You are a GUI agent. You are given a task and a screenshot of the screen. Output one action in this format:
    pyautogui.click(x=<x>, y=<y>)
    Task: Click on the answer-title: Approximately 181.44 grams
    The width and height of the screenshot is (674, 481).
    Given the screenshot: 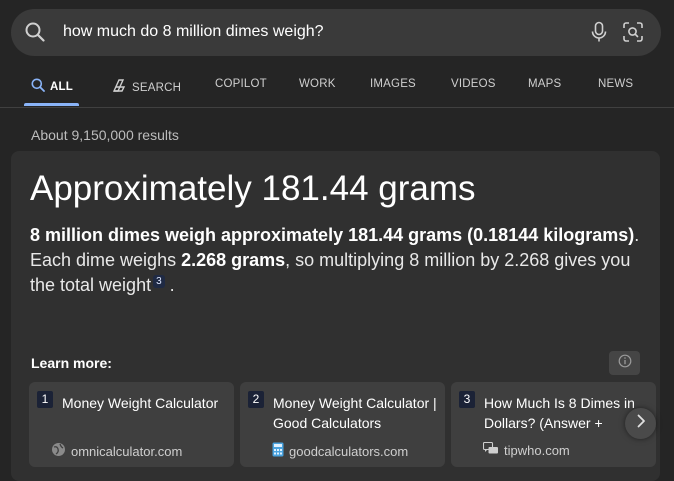 What is the action you would take?
    pyautogui.click(x=253, y=188)
    